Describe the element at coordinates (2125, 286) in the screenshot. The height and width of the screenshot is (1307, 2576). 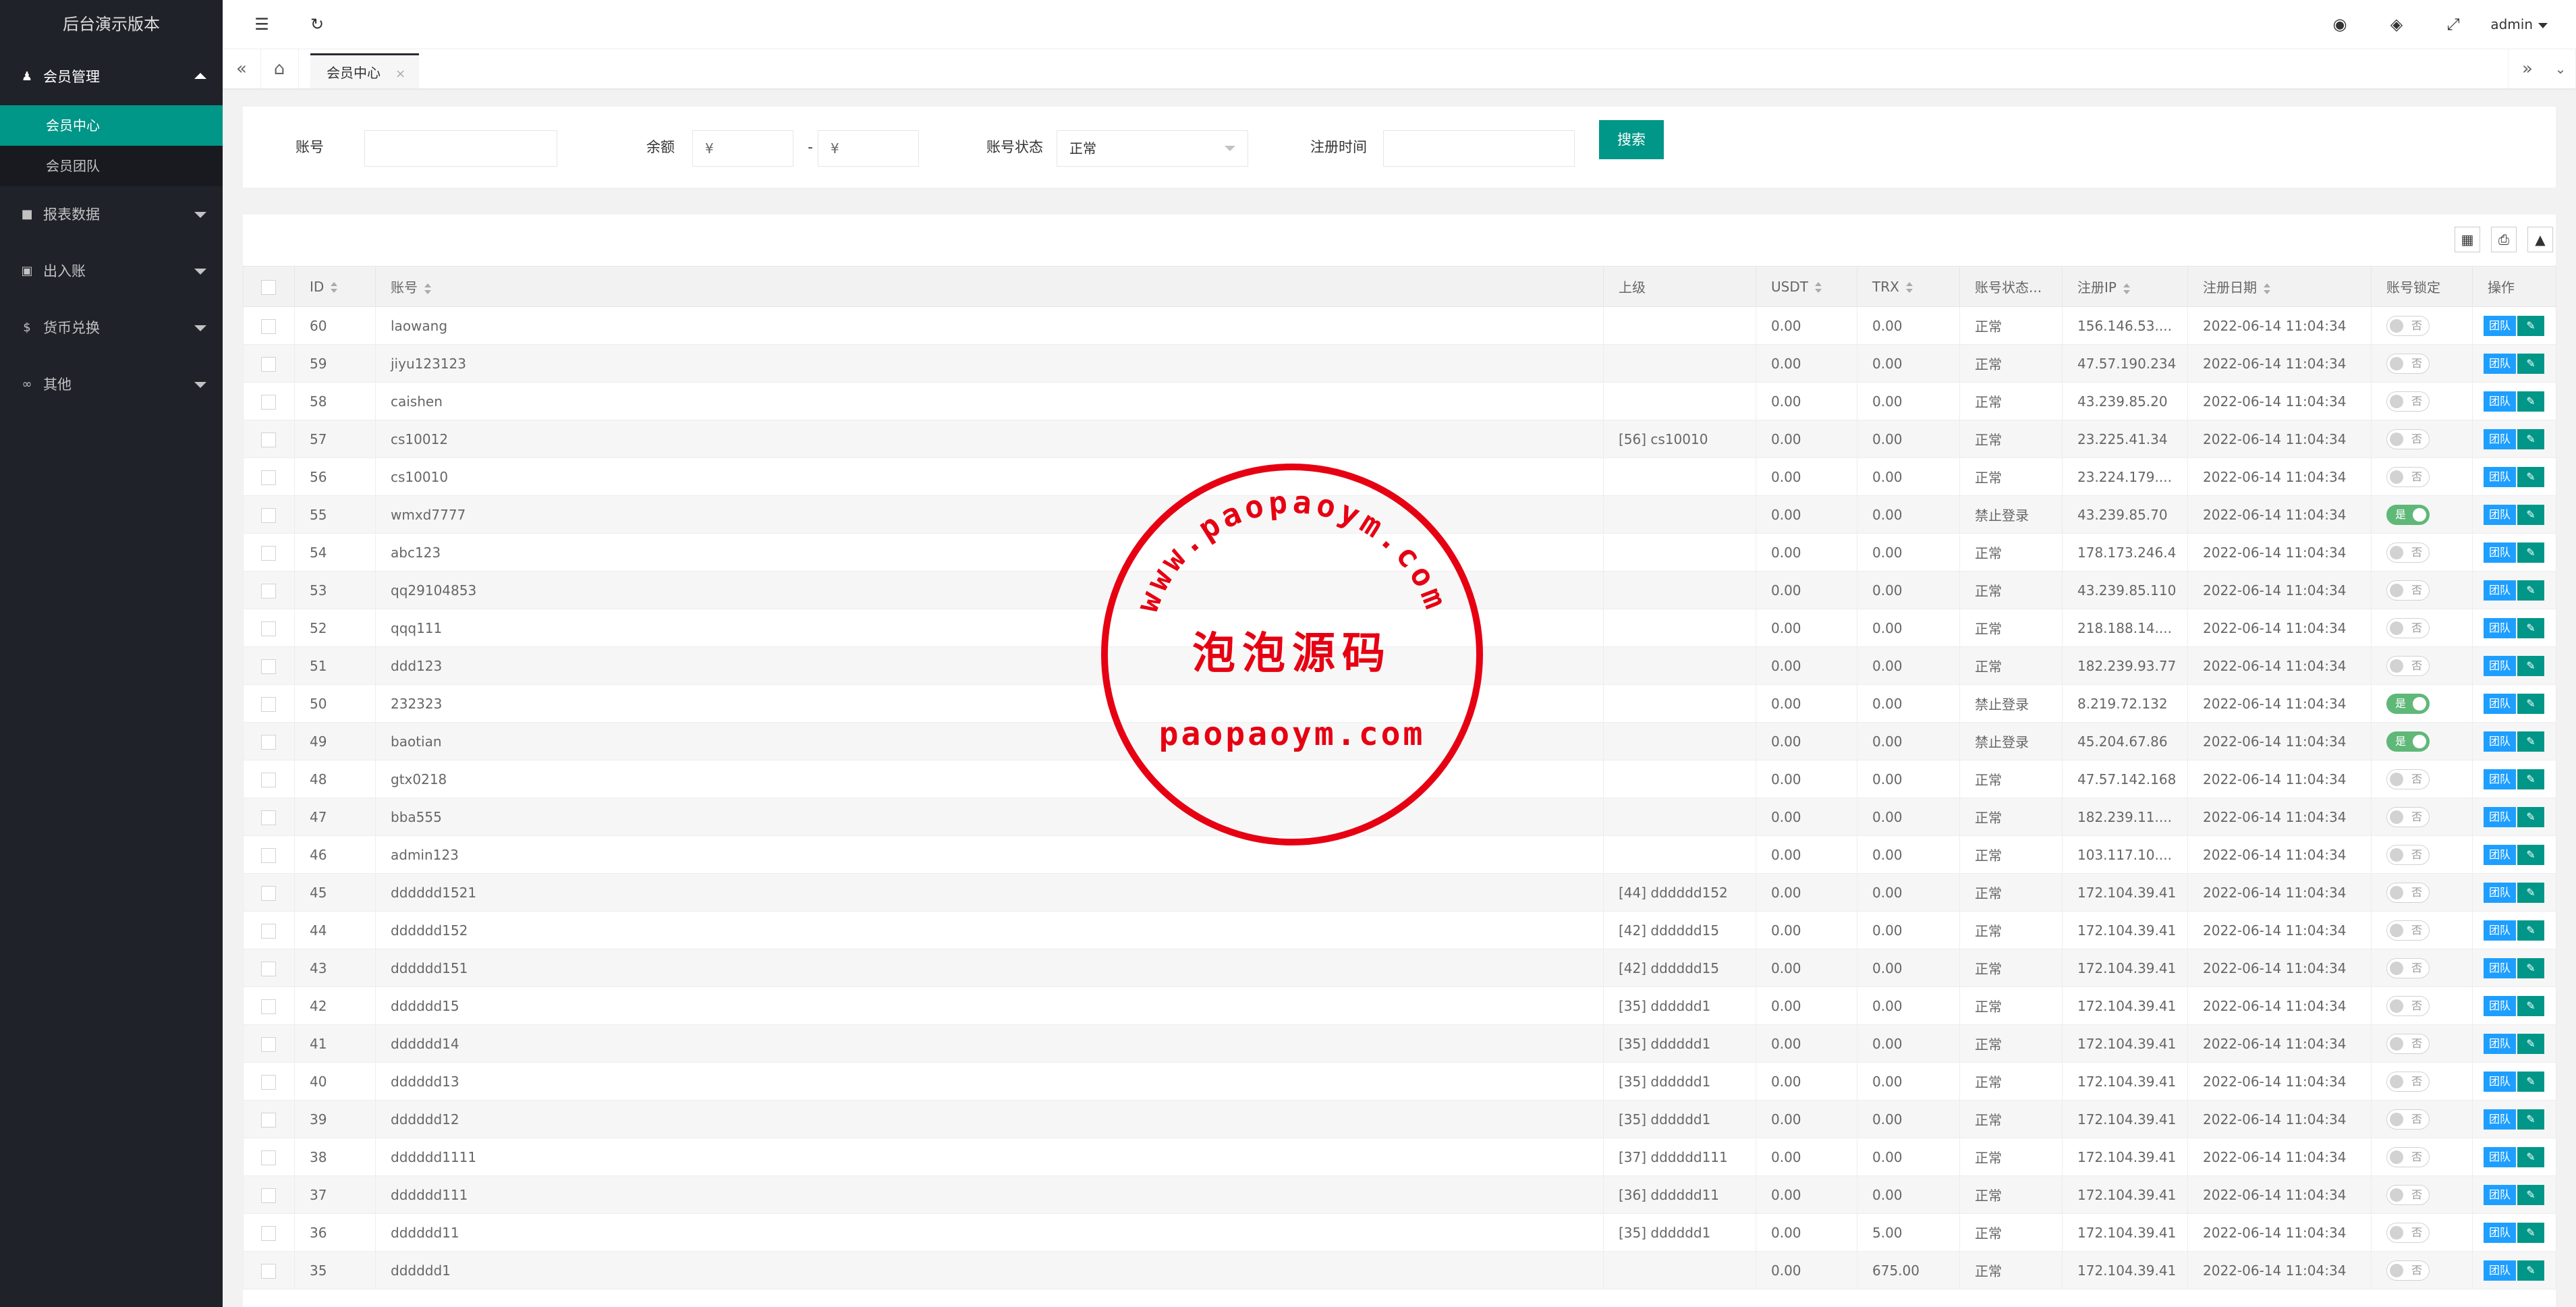
I see `column-header-ip: 注册IP` at that location.